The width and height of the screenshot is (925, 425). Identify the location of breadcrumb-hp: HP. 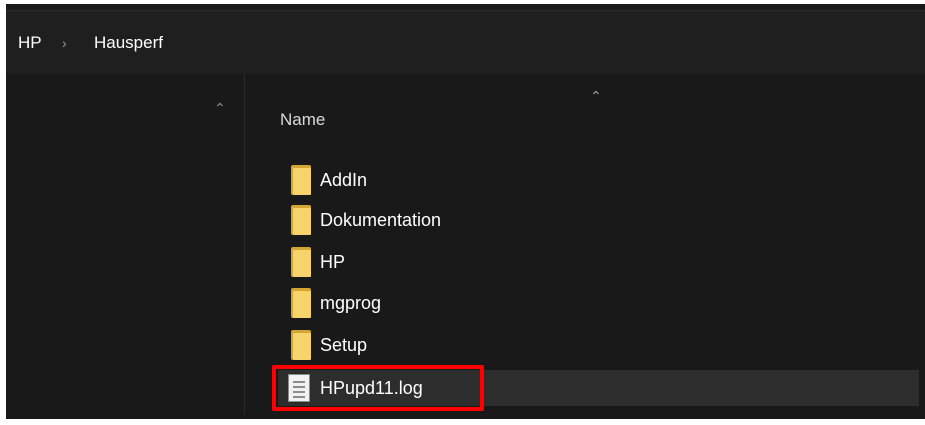
(30, 43).